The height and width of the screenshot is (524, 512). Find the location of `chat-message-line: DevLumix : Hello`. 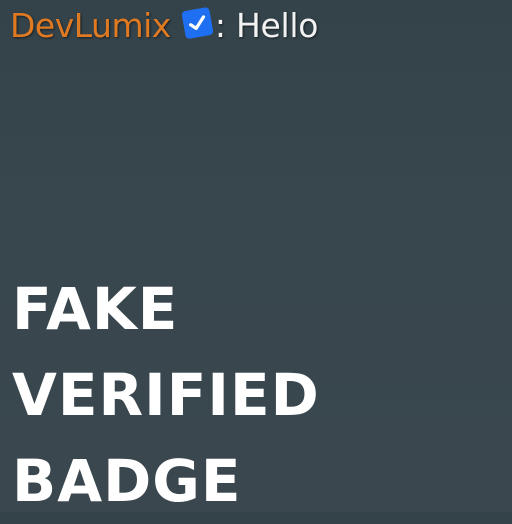

chat-message-line: DevLumix : Hello is located at coordinates (164, 26).